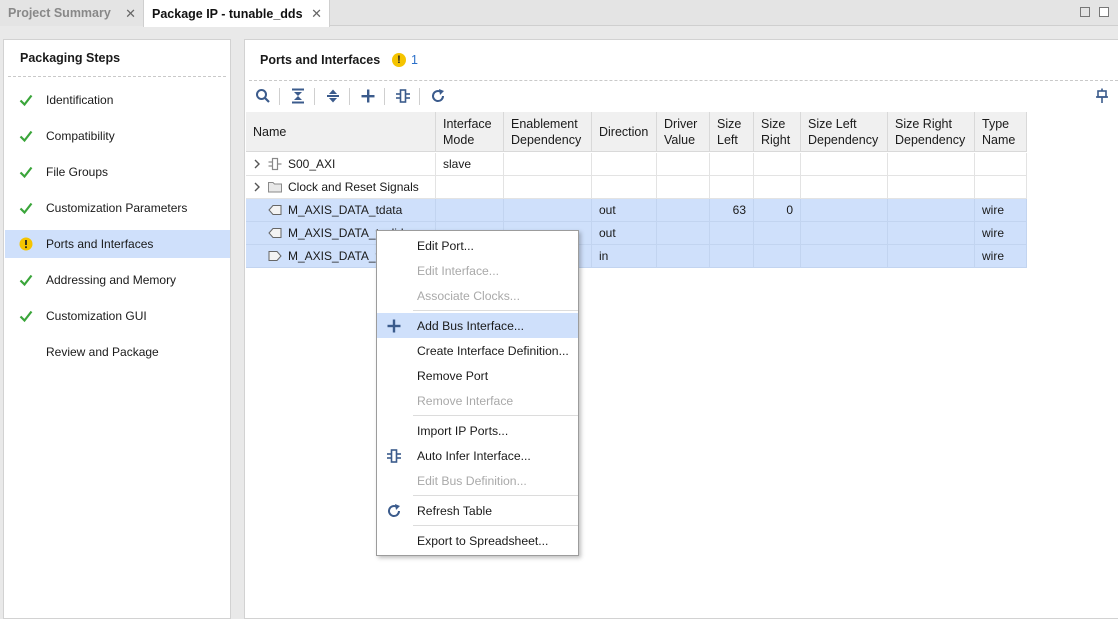 This screenshot has width=1118, height=619. What do you see at coordinates (102, 352) in the screenshot?
I see `step-label: Review and Package` at bounding box center [102, 352].